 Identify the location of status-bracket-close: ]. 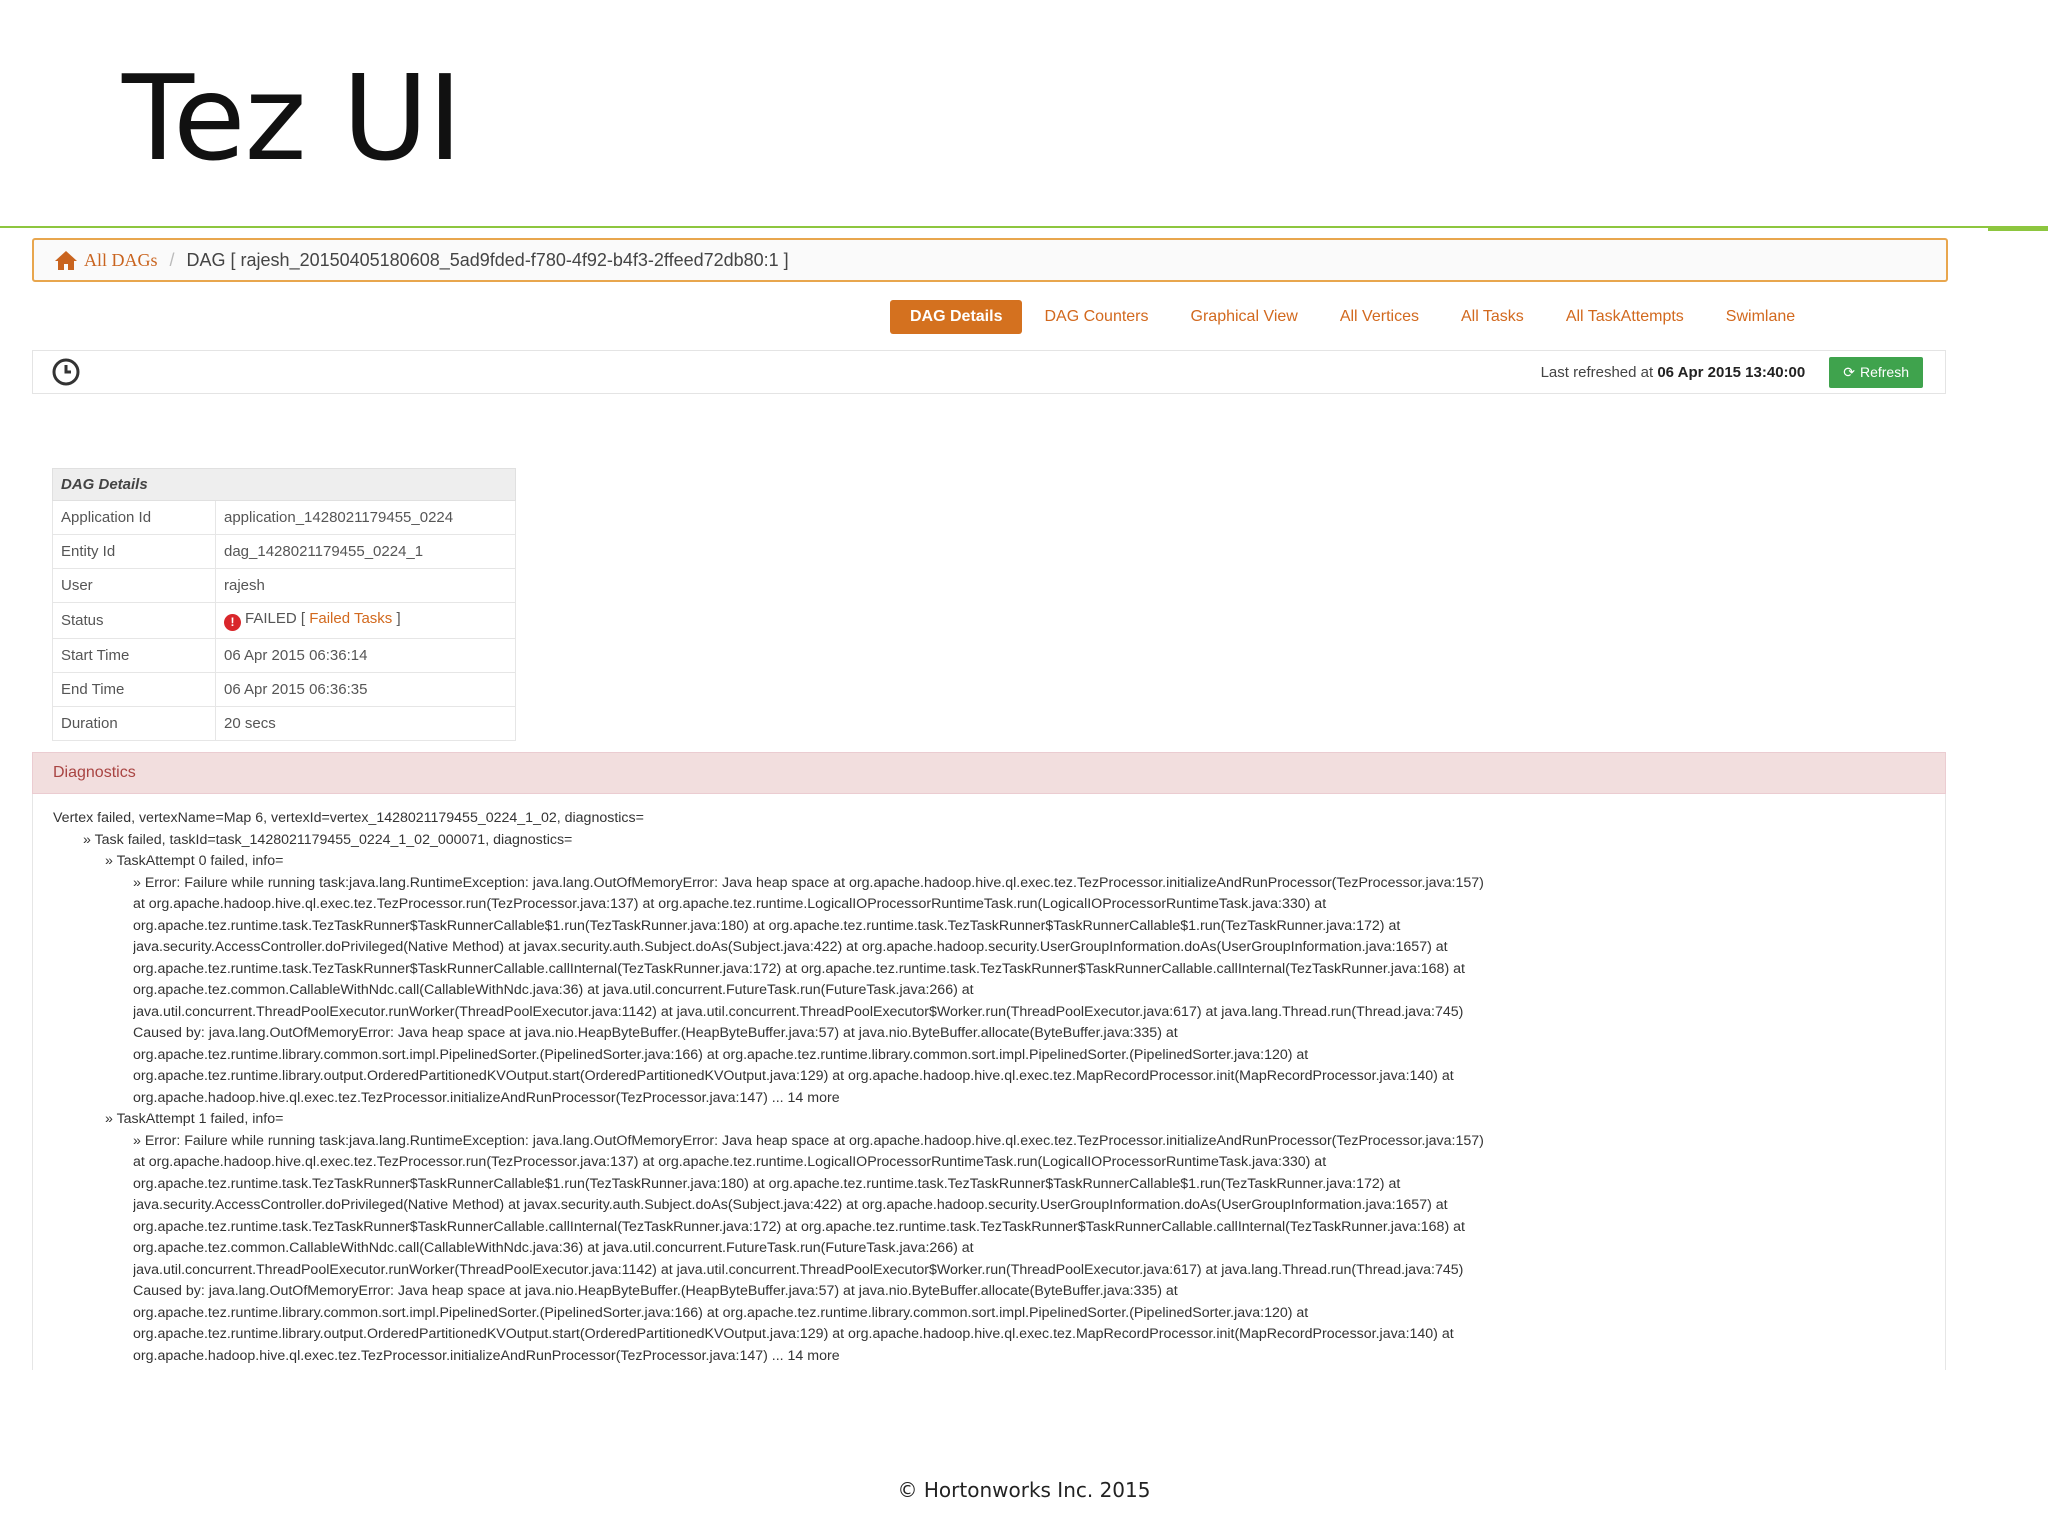
(398, 618).